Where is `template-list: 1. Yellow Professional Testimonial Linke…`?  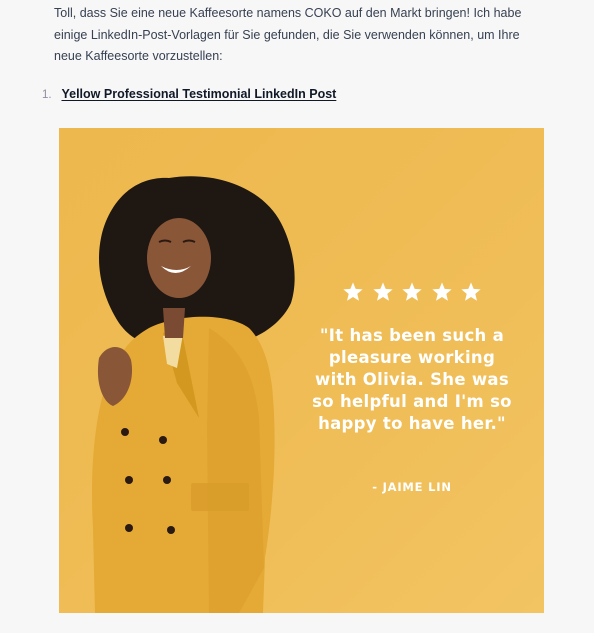
template-list: 1. Yellow Professional Testimonial Linke… is located at coordinates (189, 94).